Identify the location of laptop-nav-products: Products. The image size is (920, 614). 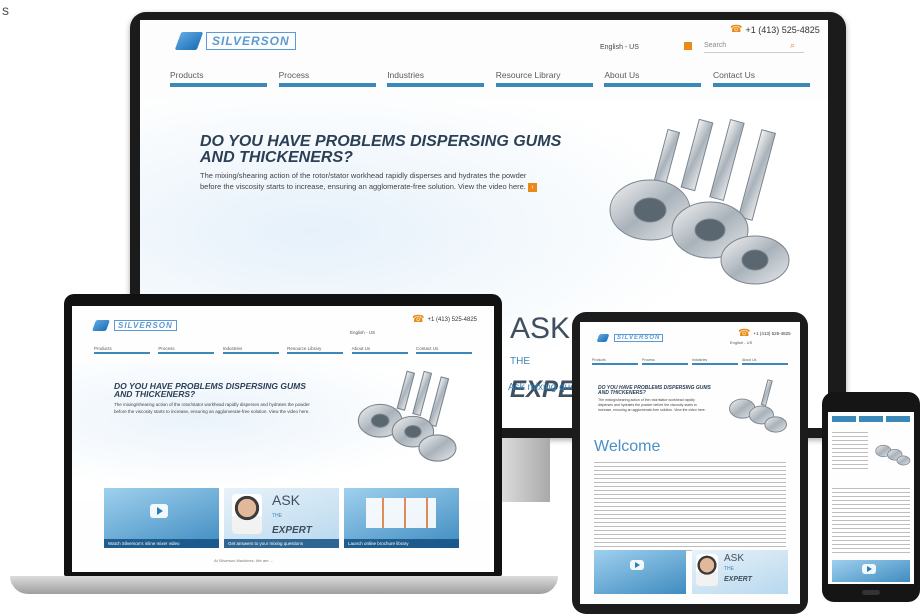
(122, 350).